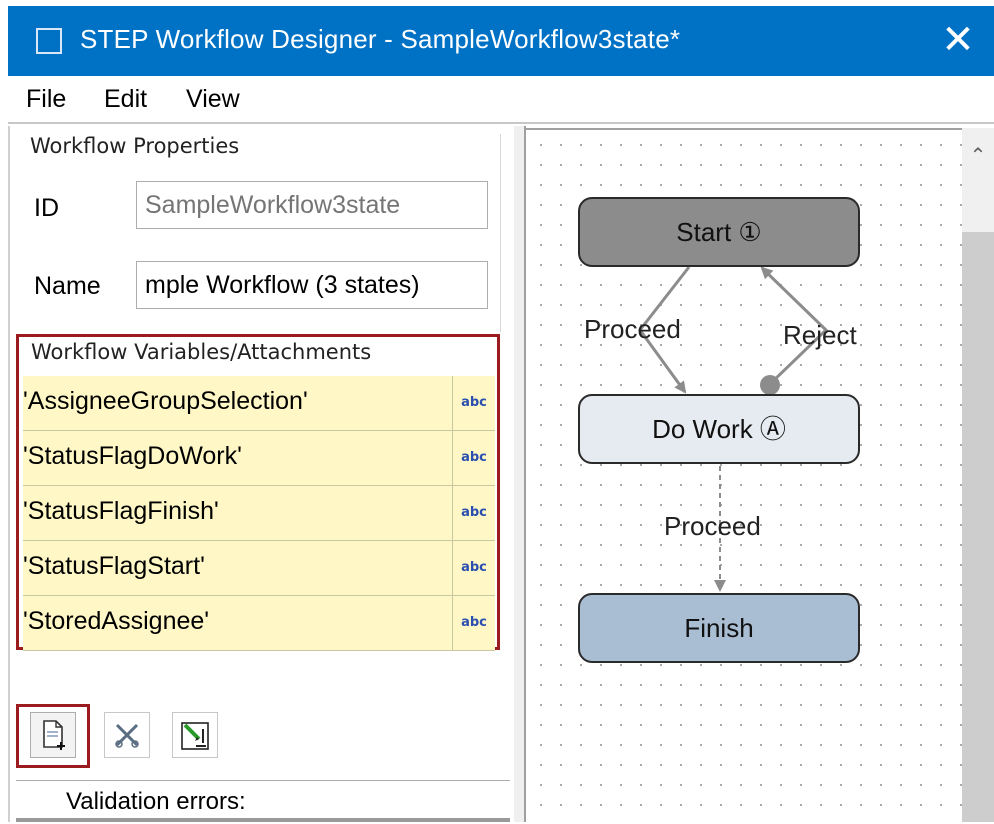  I want to click on finish-state-node: Finish, so click(719, 628).